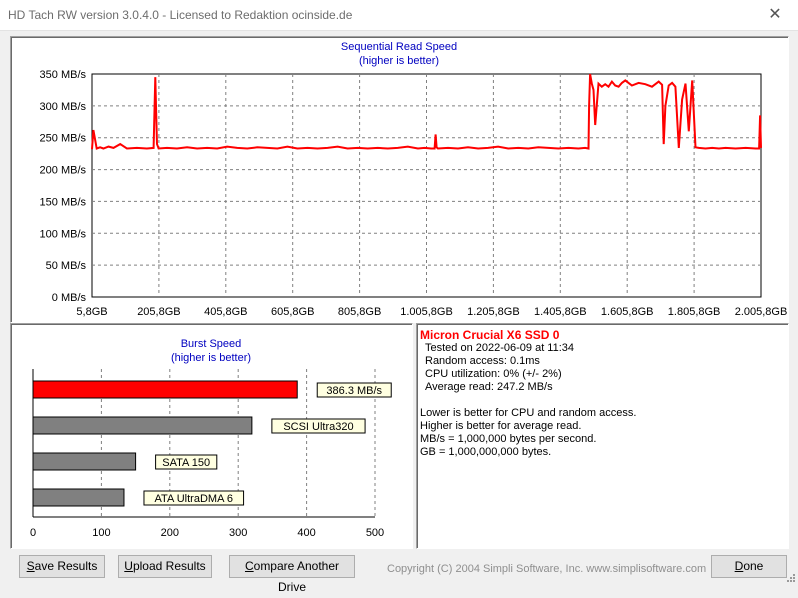 The width and height of the screenshot is (798, 598). Describe the element at coordinates (500, 348) in the screenshot. I see `tested-on: Tested on 2022-06-09 at 11:34` at that location.